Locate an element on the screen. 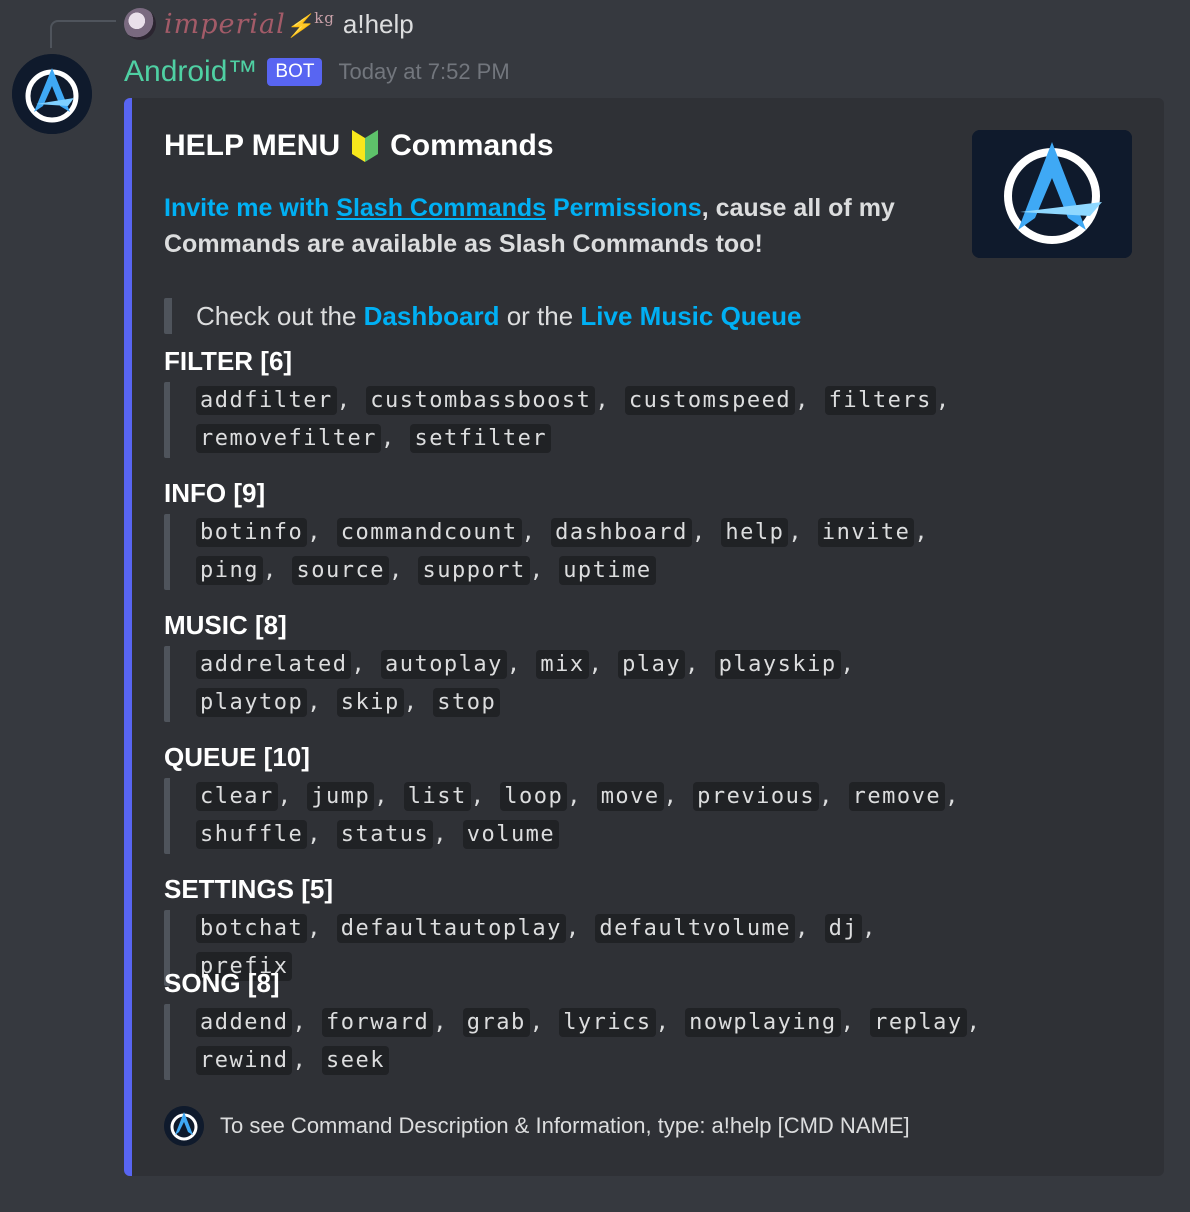 This screenshot has width=1190, height=1212. field-name: SONG [8] is located at coordinates (222, 983).